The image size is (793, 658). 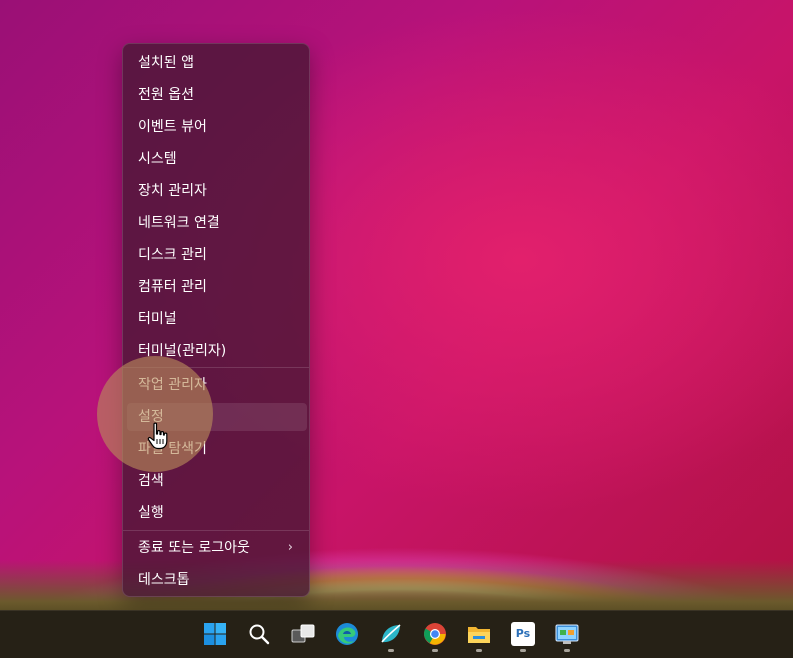 I want to click on menu-item-shutdown-signout: 종료 또는 로그아웃 ›, so click(x=217, y=548).